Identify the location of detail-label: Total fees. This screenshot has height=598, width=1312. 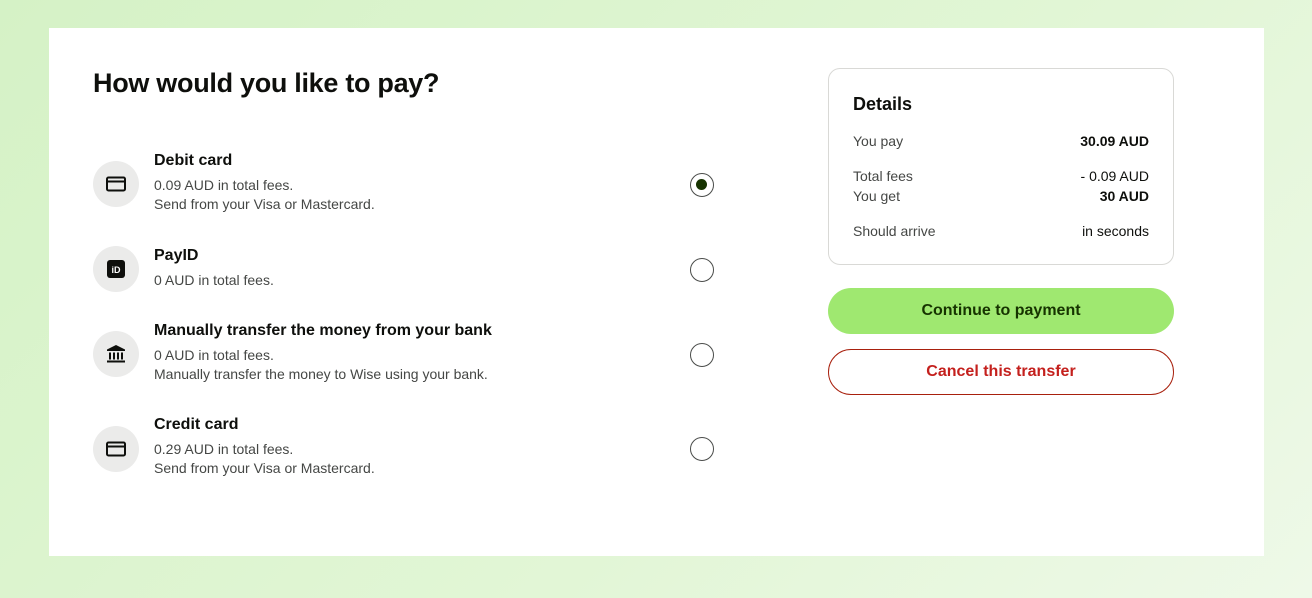
(883, 176).